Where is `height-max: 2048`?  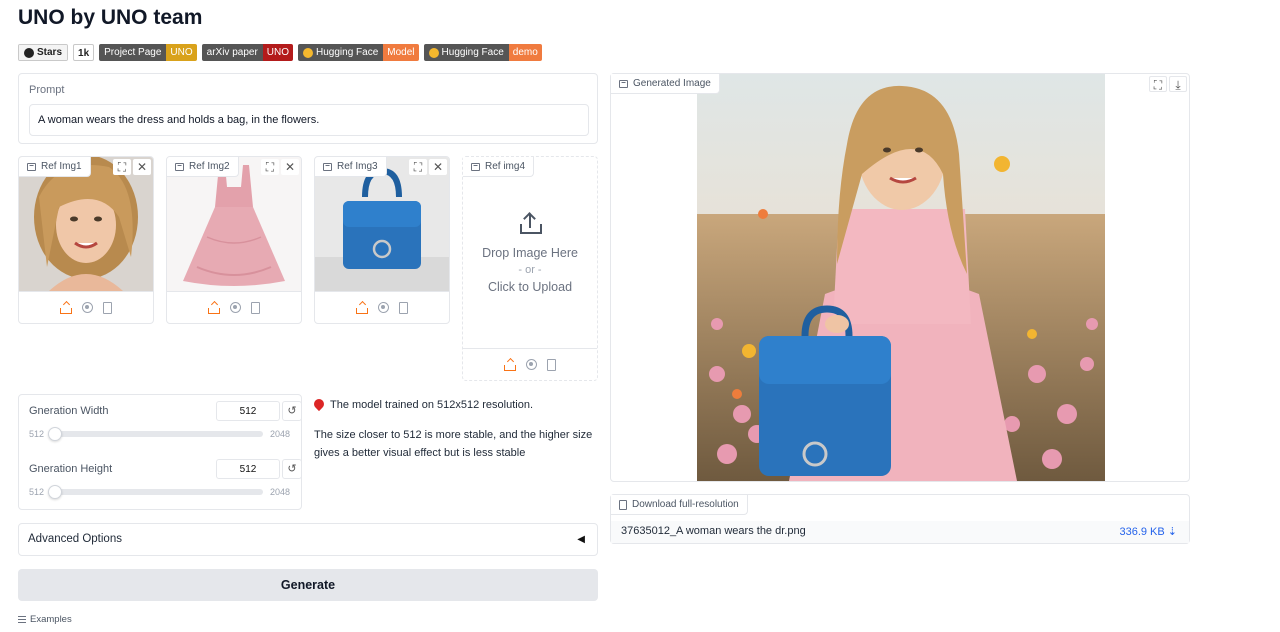 height-max: 2048 is located at coordinates (280, 492).